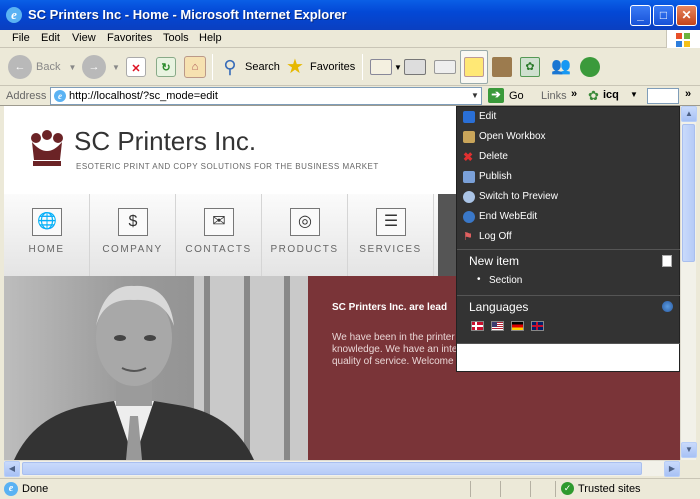 This screenshot has height=499, width=700. What do you see at coordinates (47, 222) in the screenshot?
I see `globe-icon: 🌐` at bounding box center [47, 222].